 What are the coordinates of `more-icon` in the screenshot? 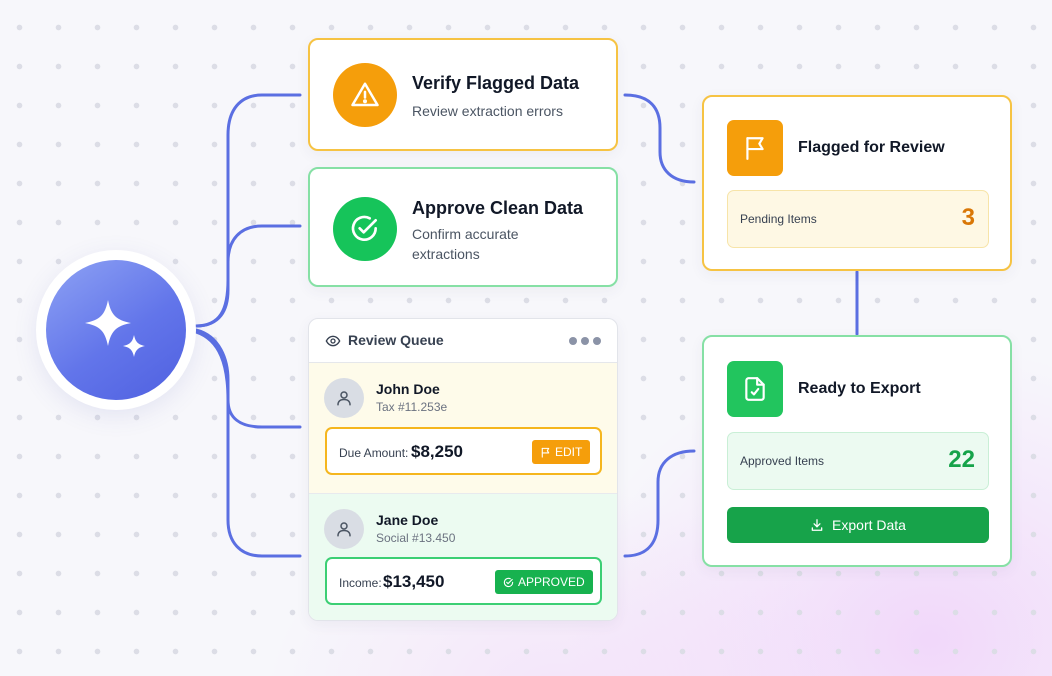 It's located at (585, 341).